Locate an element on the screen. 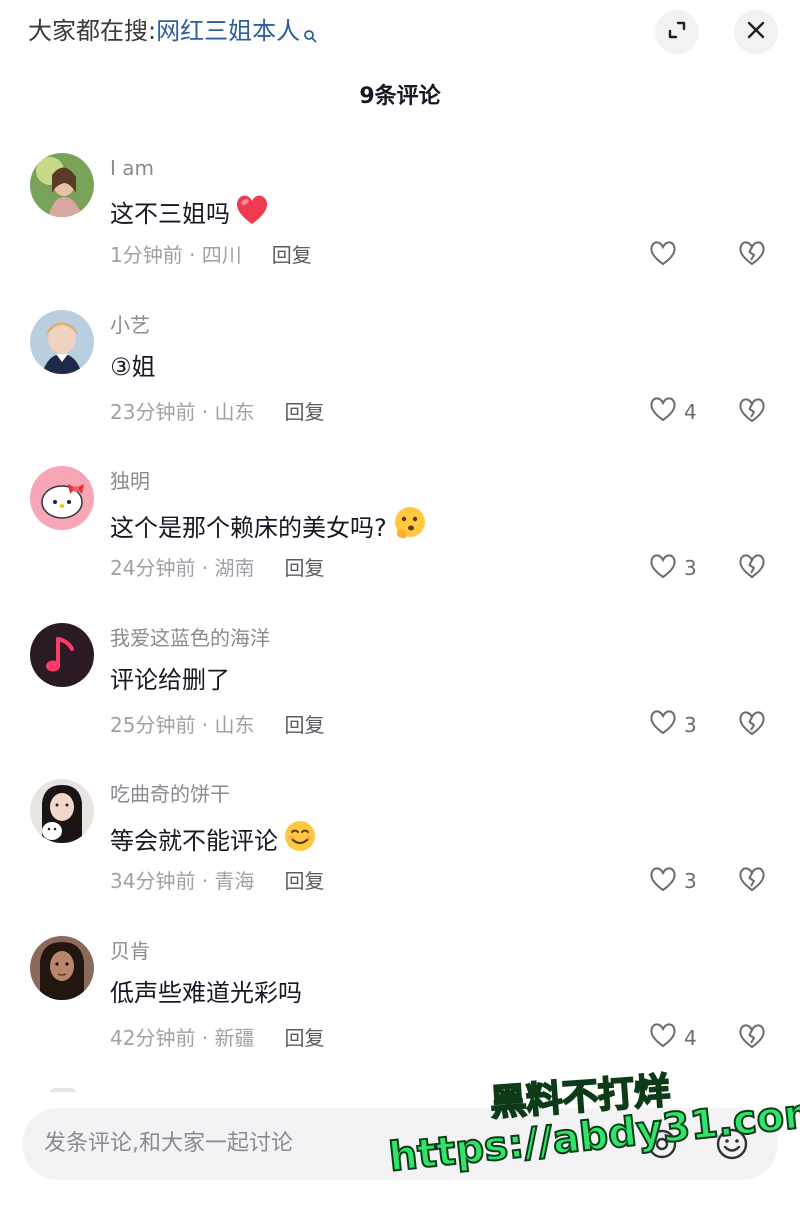 This screenshot has height=1209, width=800. comment-item: 我爱这蓝色的海洋 评论给删了 25分钟前 · 山东 回复 3 is located at coordinates (400, 698).